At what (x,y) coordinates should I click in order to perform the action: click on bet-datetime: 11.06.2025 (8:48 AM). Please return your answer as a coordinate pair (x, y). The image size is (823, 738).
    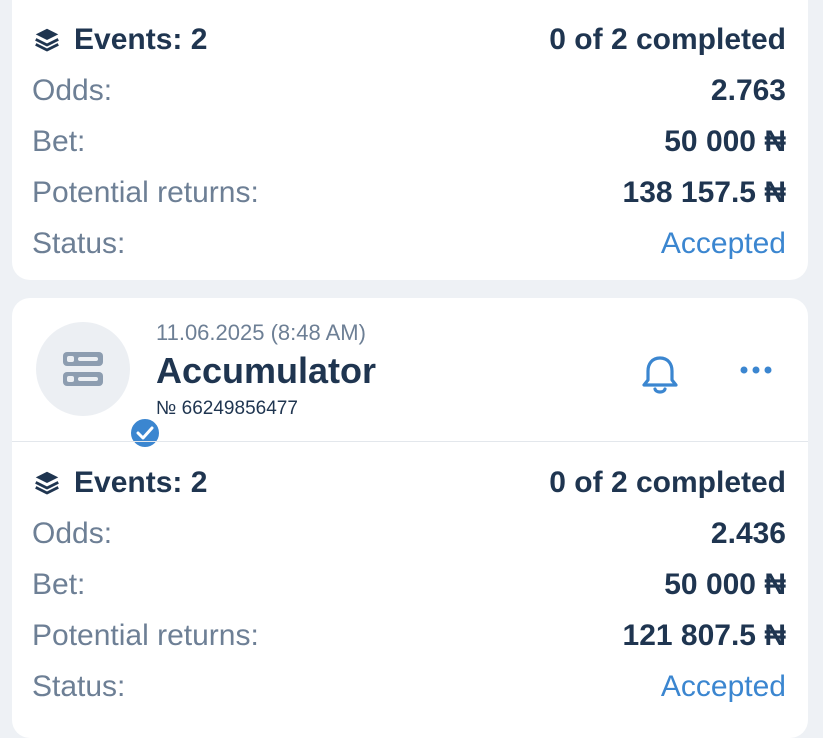
    Looking at the image, I should click on (261, 332).